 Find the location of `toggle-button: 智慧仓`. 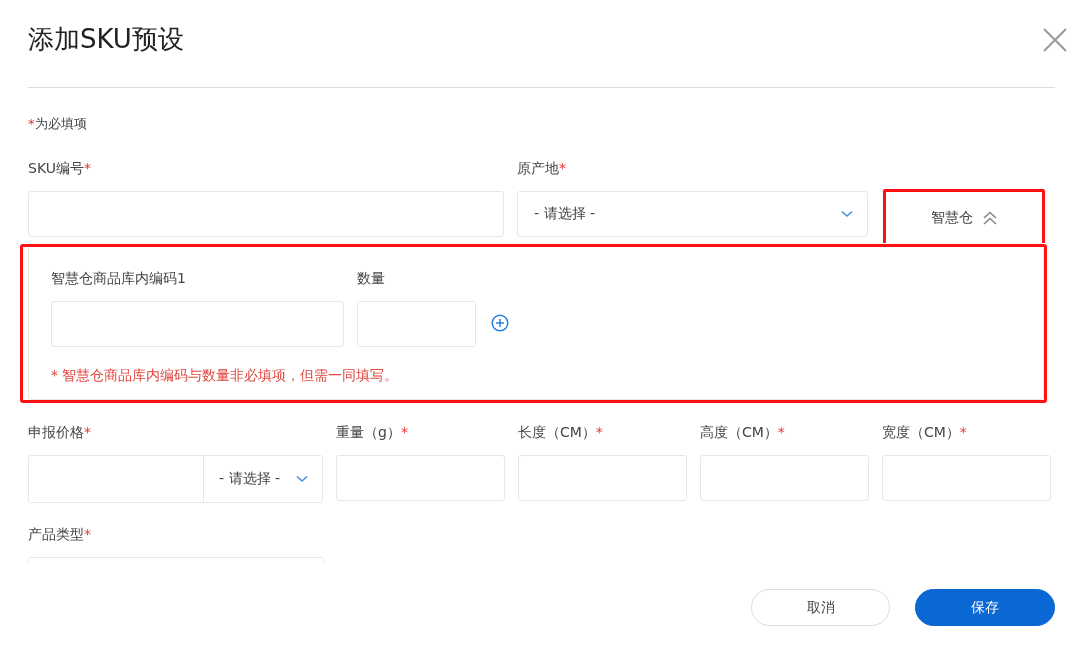

toggle-button: 智慧仓 is located at coordinates (964, 216).